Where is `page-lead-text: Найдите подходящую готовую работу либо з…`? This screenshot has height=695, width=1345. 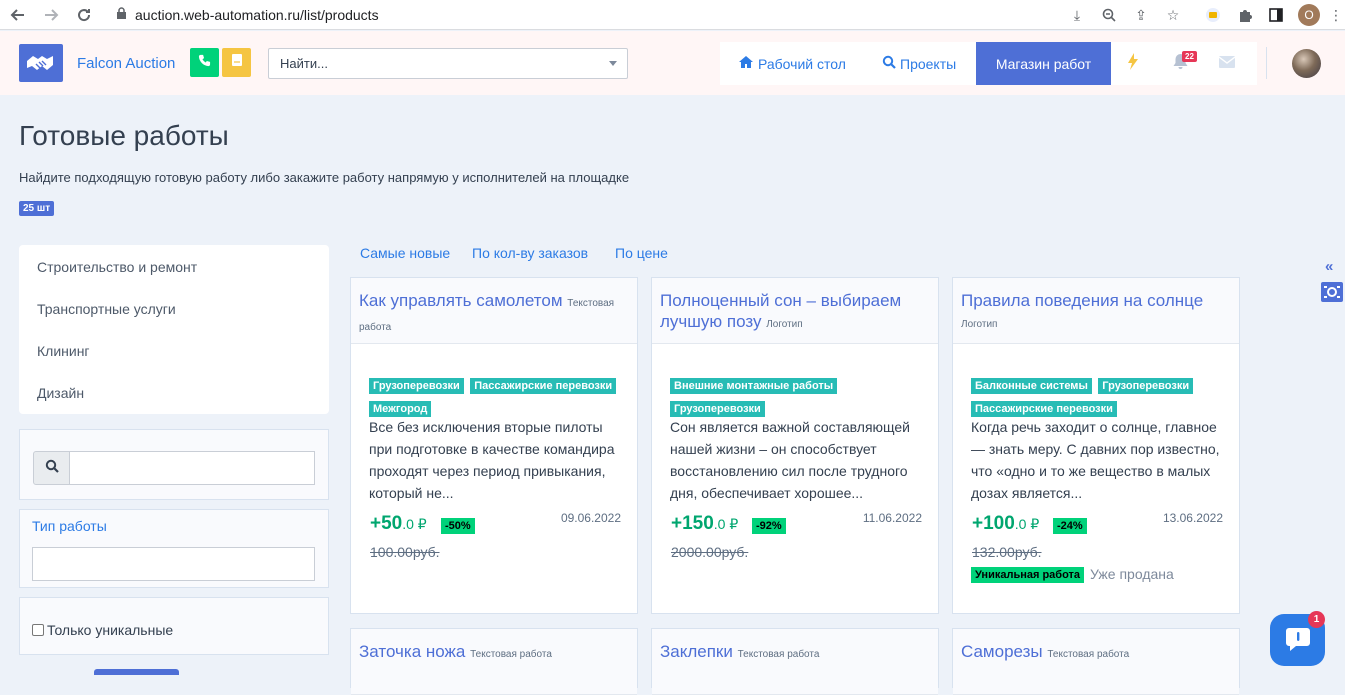 page-lead-text: Найдите подходящую готовую работу либо з… is located at coordinates (324, 177).